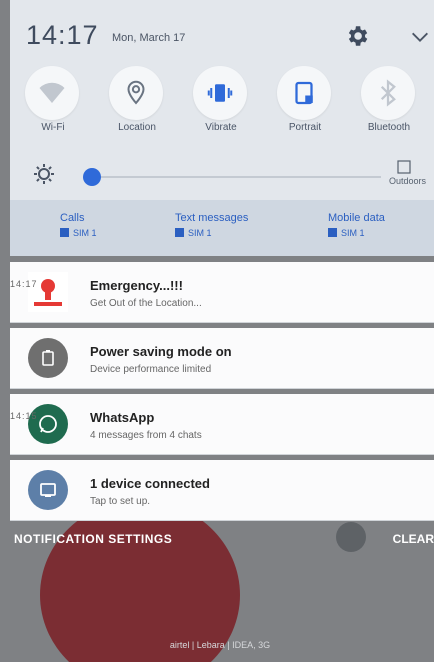 This screenshot has width=434, height=662. What do you see at coordinates (407, 181) in the screenshot?
I see `outdoors-label: Outdoors` at bounding box center [407, 181].